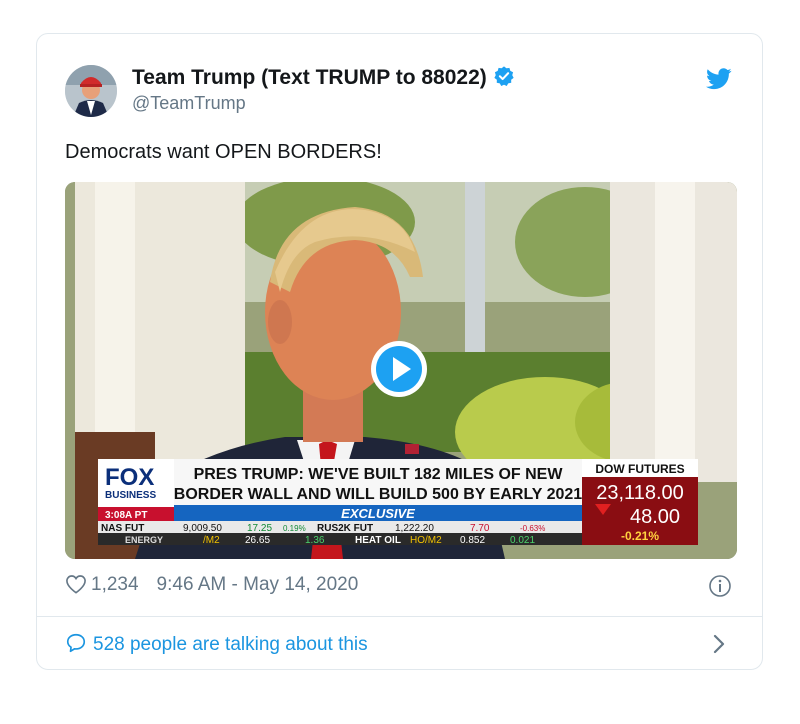 This screenshot has width=800, height=724. Describe the element at coordinates (258, 584) in the screenshot. I see `tweet-timestamp: 9:46 AM - May 14, 2020` at that location.